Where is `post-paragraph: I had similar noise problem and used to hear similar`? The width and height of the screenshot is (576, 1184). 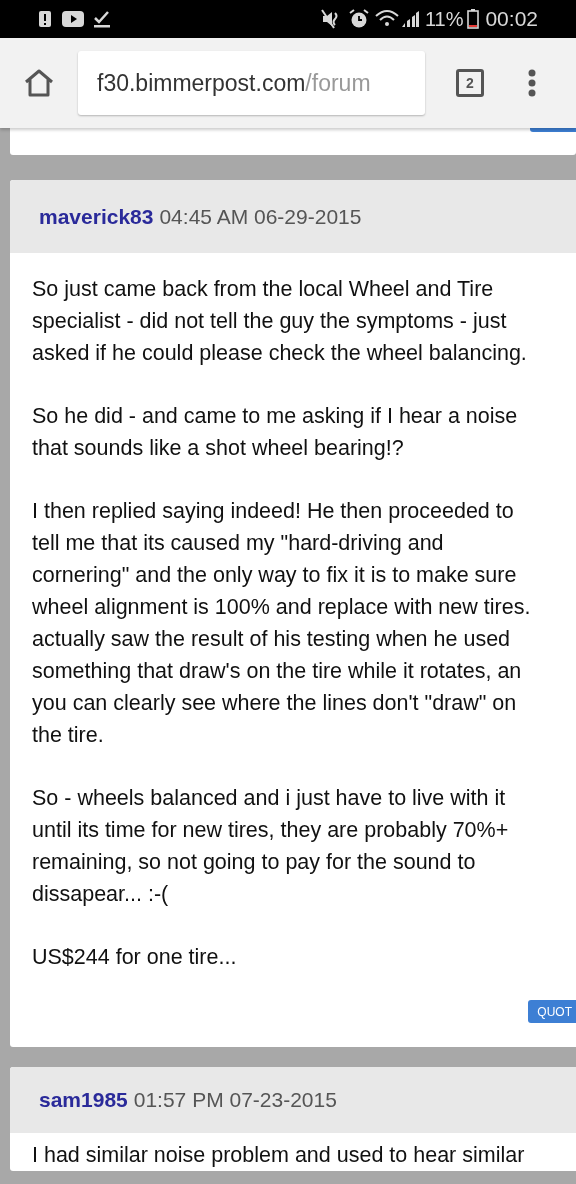
post-paragraph: I had similar noise problem and used to hear similar is located at coordinates (278, 1155).